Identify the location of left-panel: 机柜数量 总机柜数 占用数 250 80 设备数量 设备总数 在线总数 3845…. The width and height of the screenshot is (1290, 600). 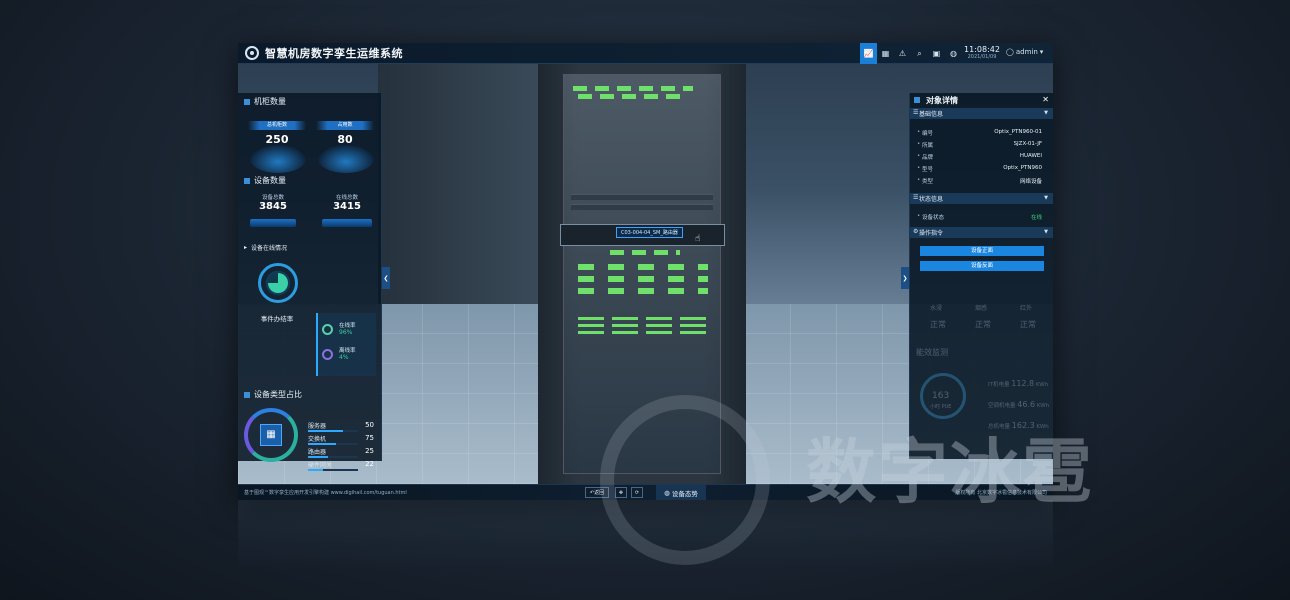
(310, 282).